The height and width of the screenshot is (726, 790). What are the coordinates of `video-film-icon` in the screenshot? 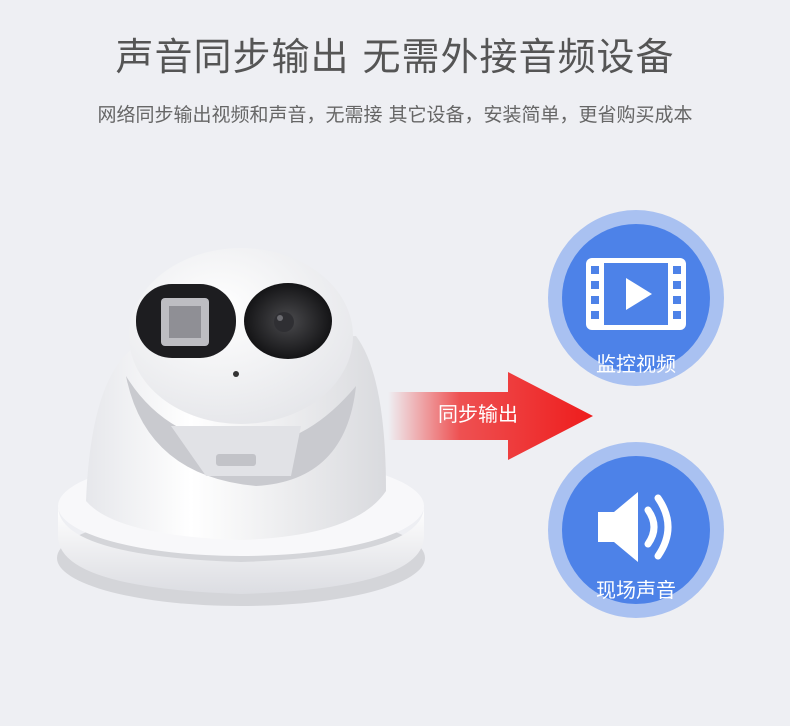 It's located at (636, 294).